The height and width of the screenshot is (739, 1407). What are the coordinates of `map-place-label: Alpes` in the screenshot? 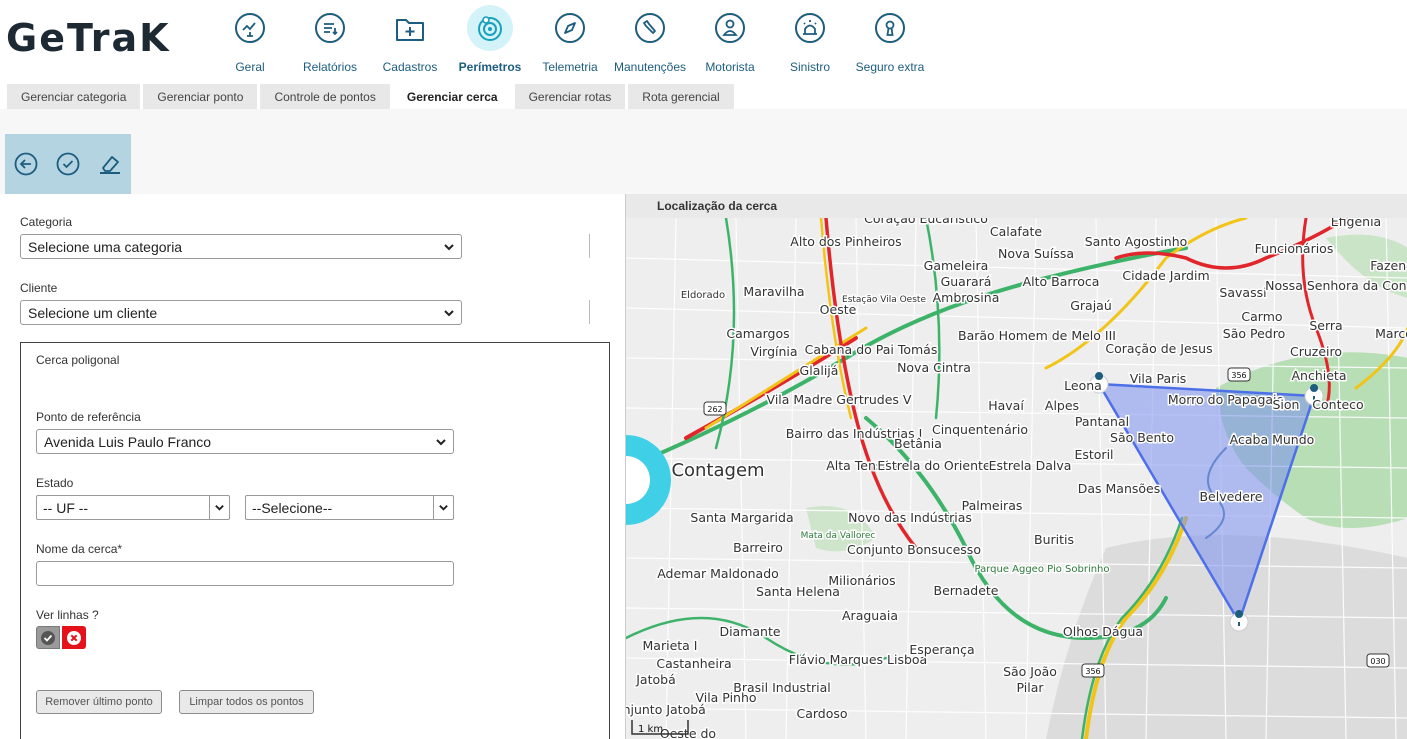 It's located at (1062, 405).